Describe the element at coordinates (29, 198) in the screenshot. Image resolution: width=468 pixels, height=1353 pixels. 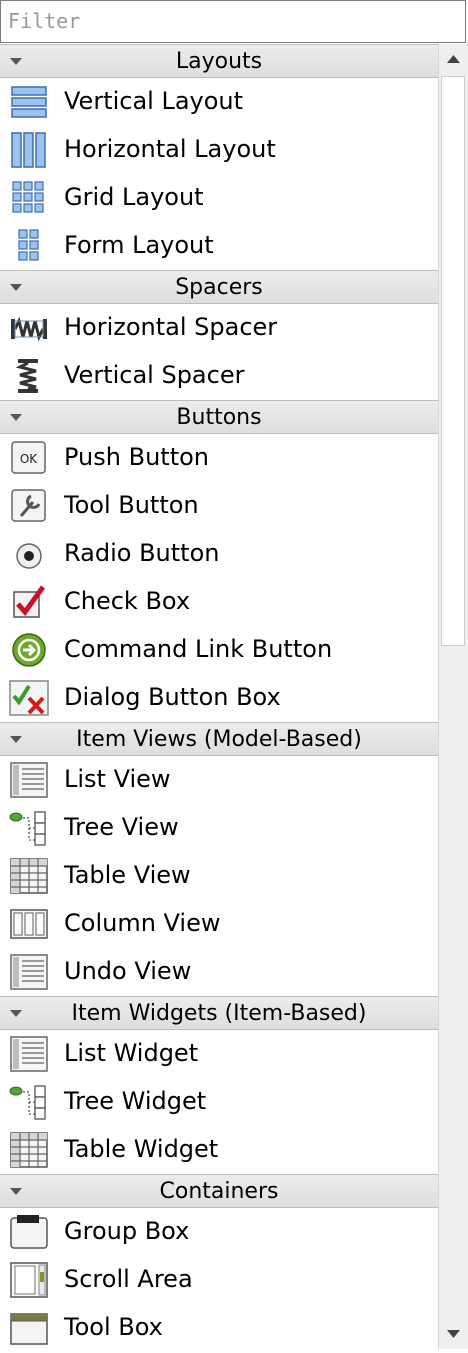
I see `grid-layout-icon` at that location.